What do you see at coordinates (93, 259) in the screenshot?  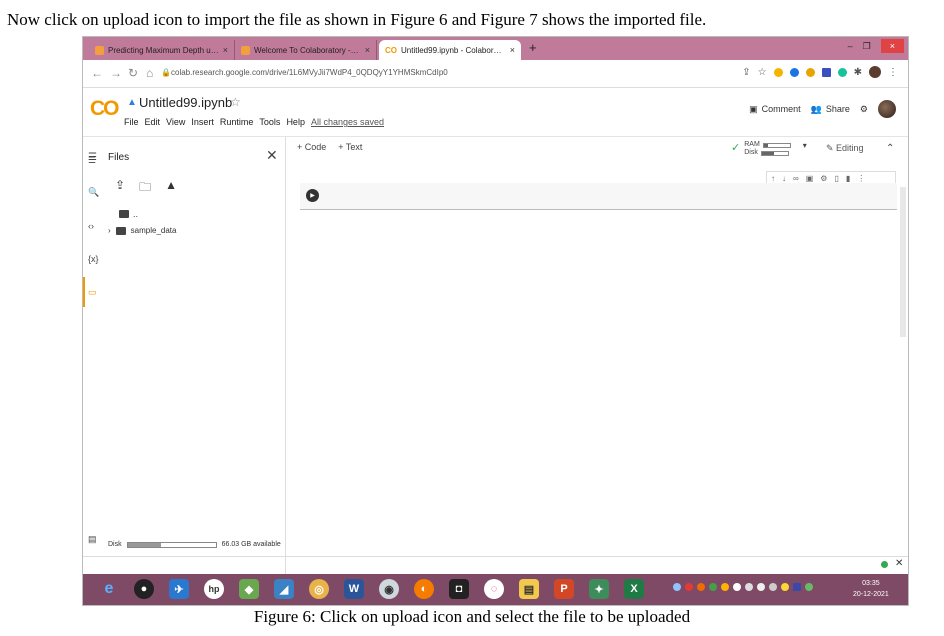 I see `variables-icon: {x}` at bounding box center [93, 259].